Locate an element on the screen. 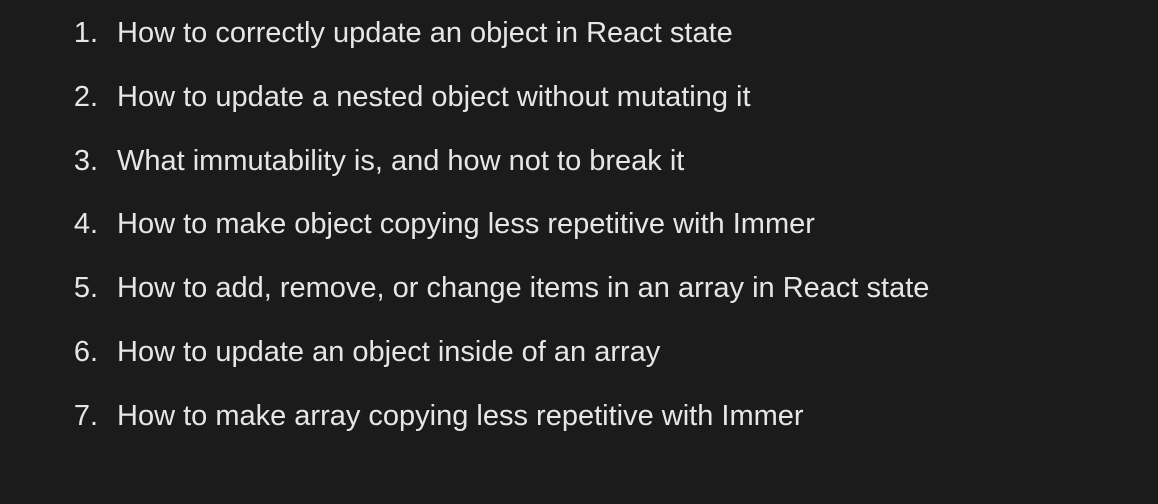 The image size is (1158, 504). list-item-number: 2. is located at coordinates (85, 96).